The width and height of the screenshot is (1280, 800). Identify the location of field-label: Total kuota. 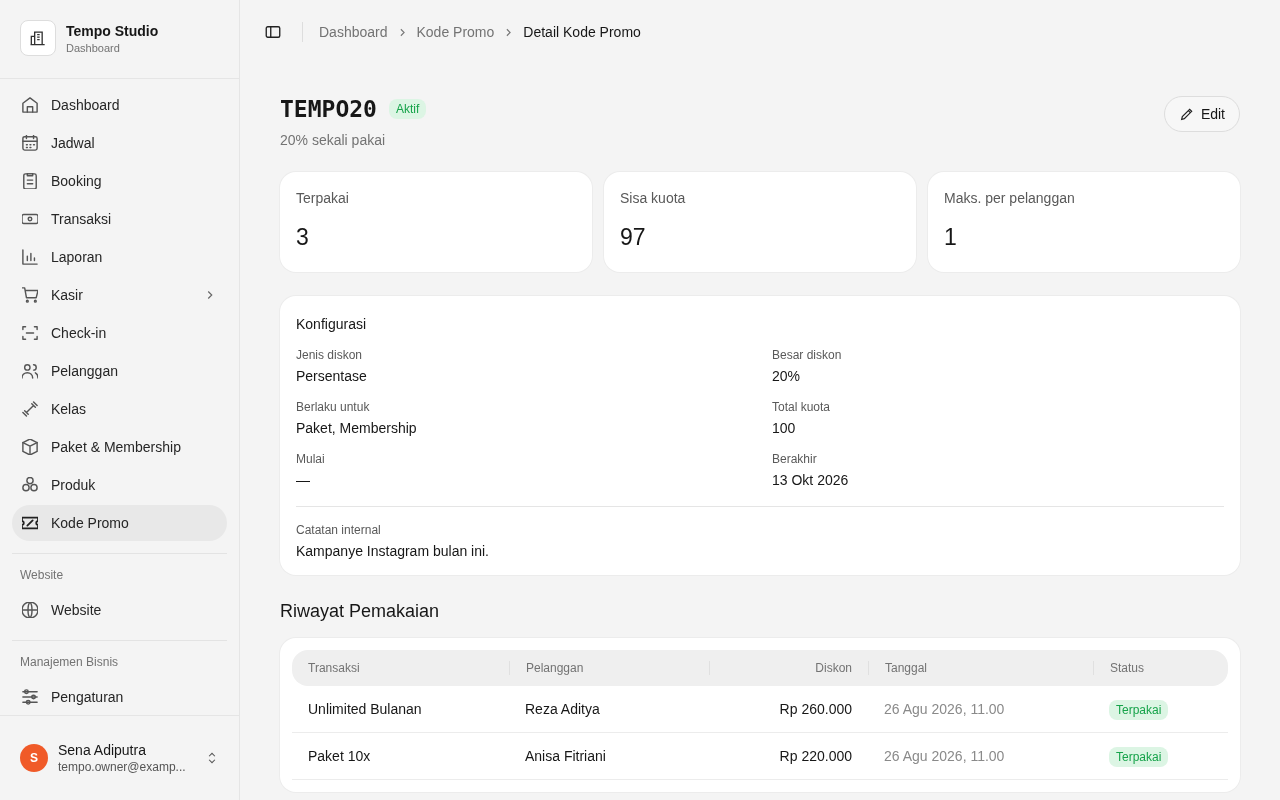
(802, 407).